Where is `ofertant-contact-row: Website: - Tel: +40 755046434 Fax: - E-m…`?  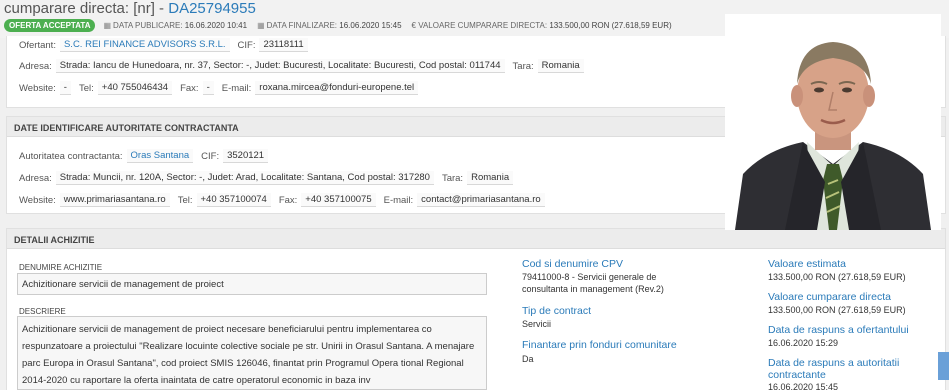
ofertant-contact-row: Website: - Tel: +40 755046434 Fax: - E-m… is located at coordinates (222, 88).